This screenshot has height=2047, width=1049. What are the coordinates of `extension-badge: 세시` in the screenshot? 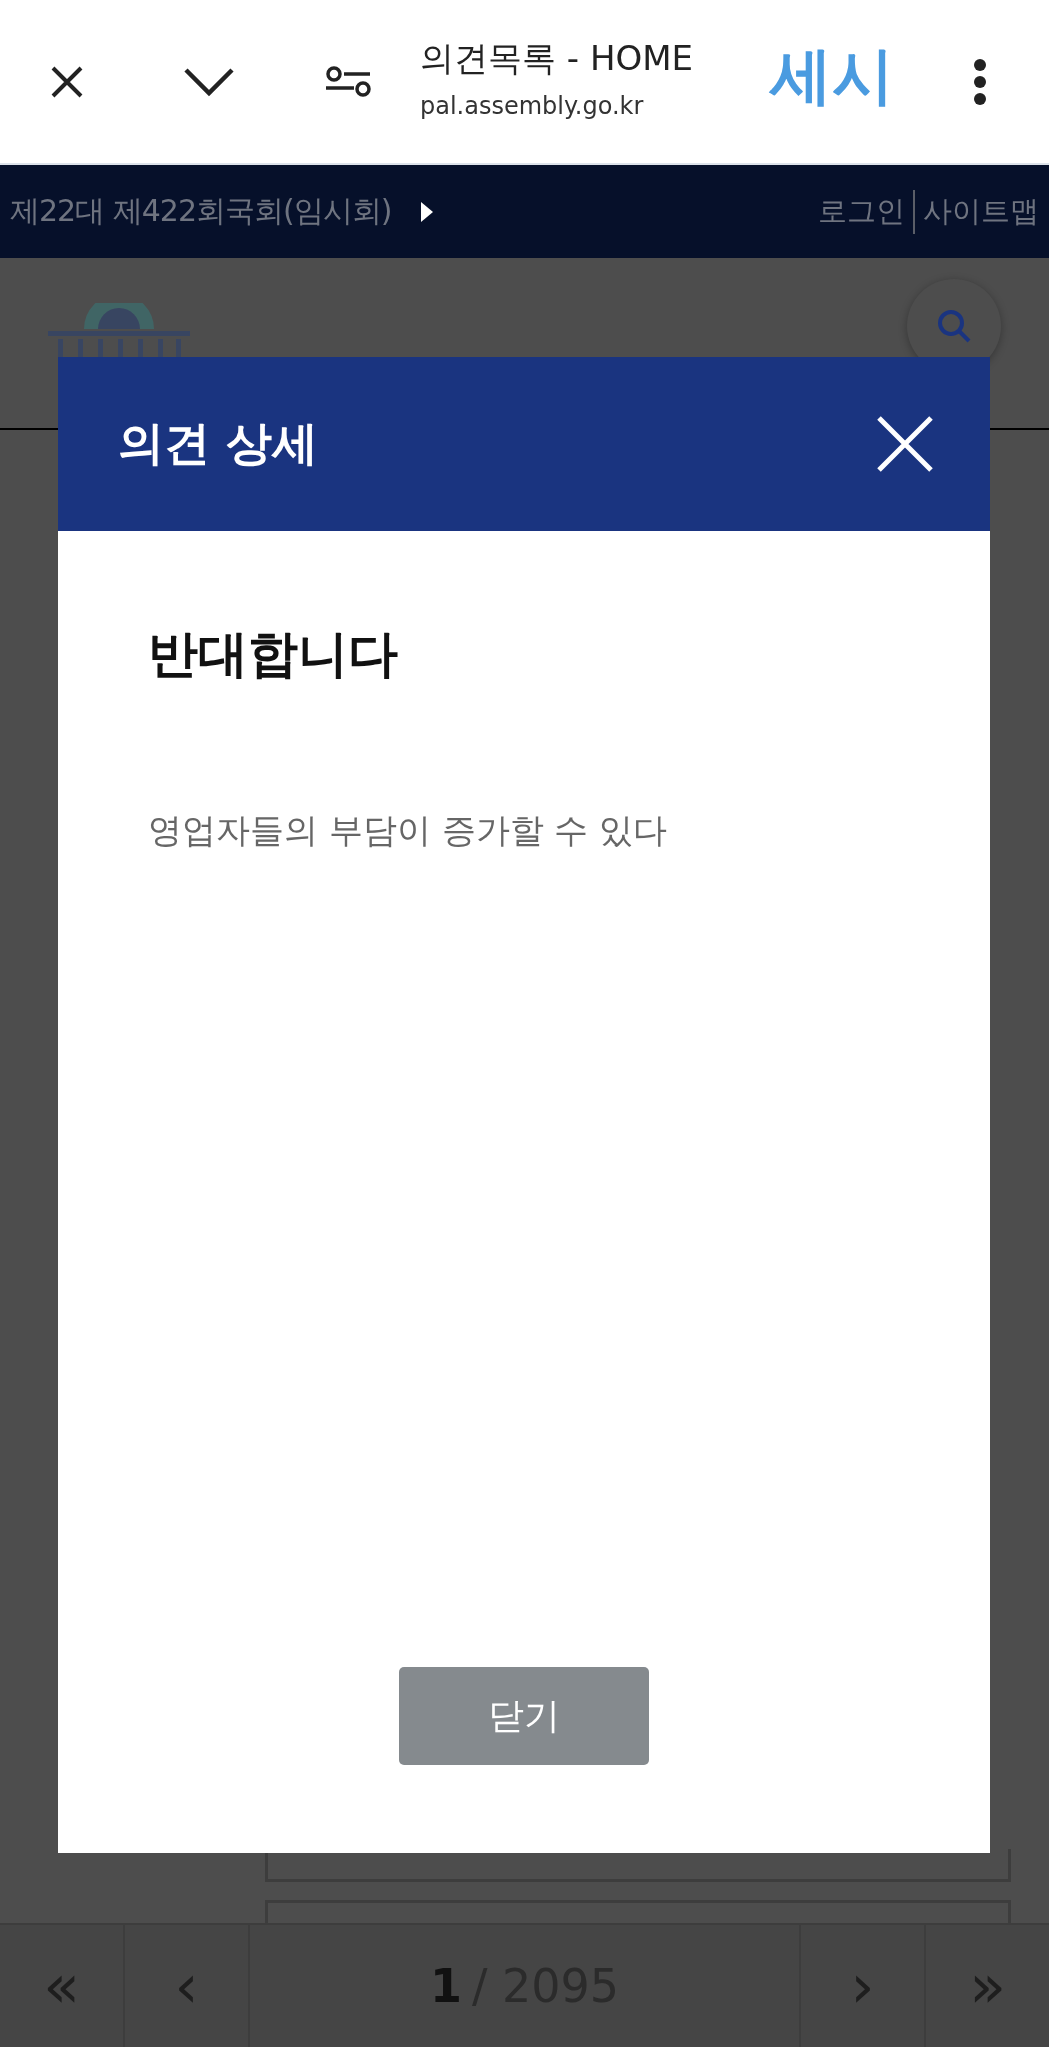 It's located at (832, 76).